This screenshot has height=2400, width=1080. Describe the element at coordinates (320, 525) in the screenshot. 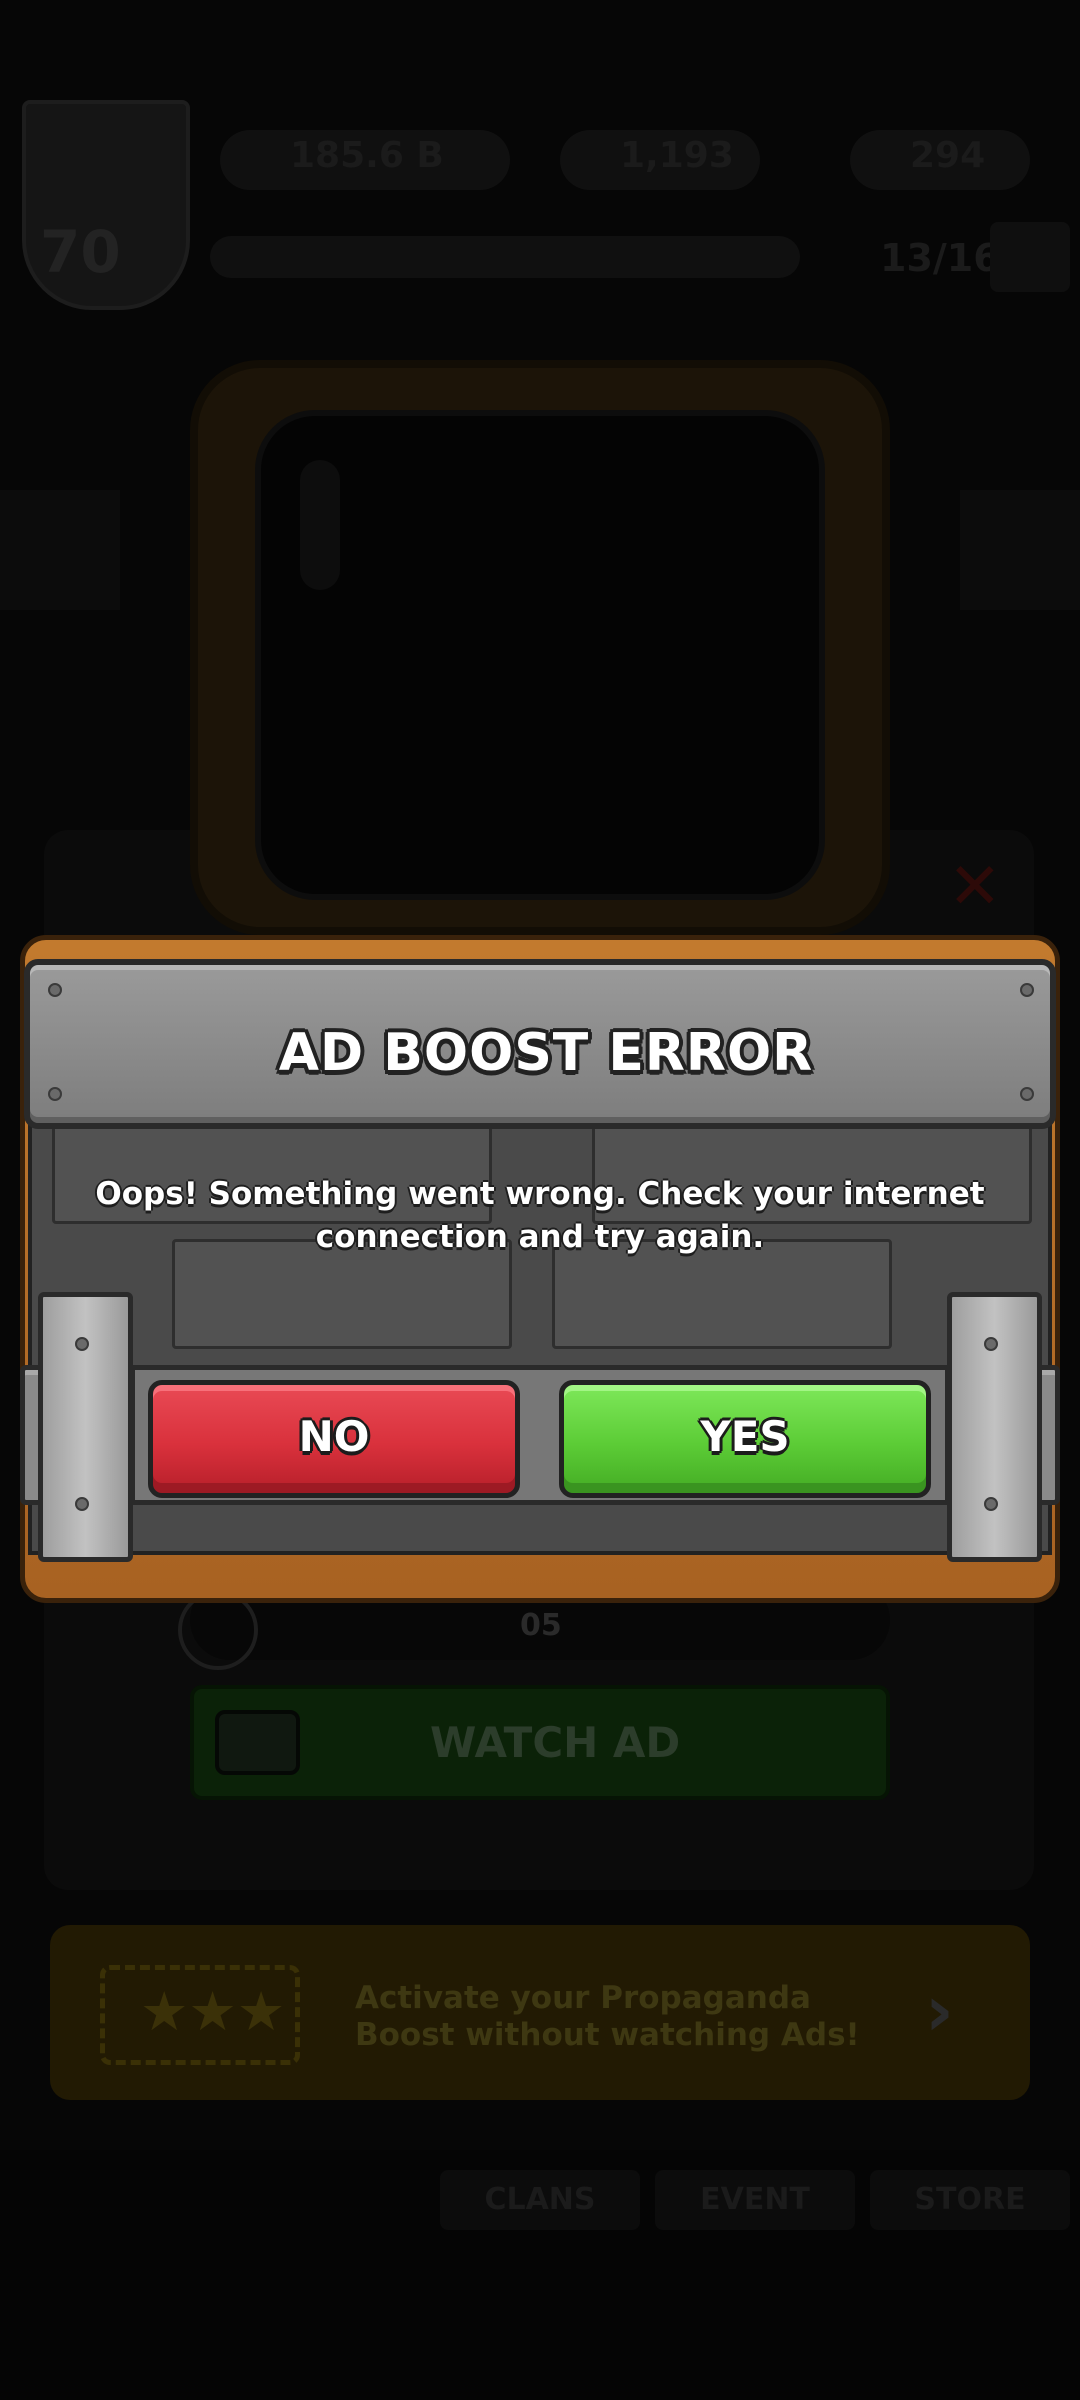

I see `tv-glare` at that location.